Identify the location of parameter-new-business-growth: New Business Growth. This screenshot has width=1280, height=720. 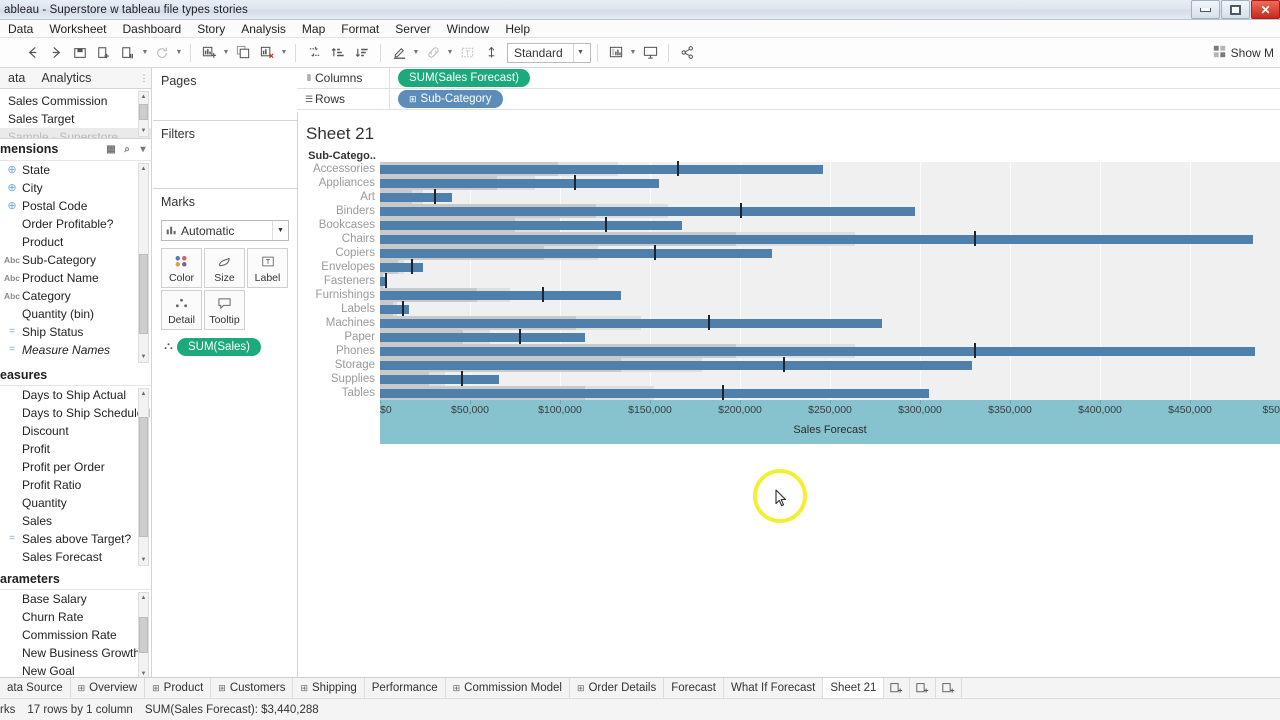
(75, 653).